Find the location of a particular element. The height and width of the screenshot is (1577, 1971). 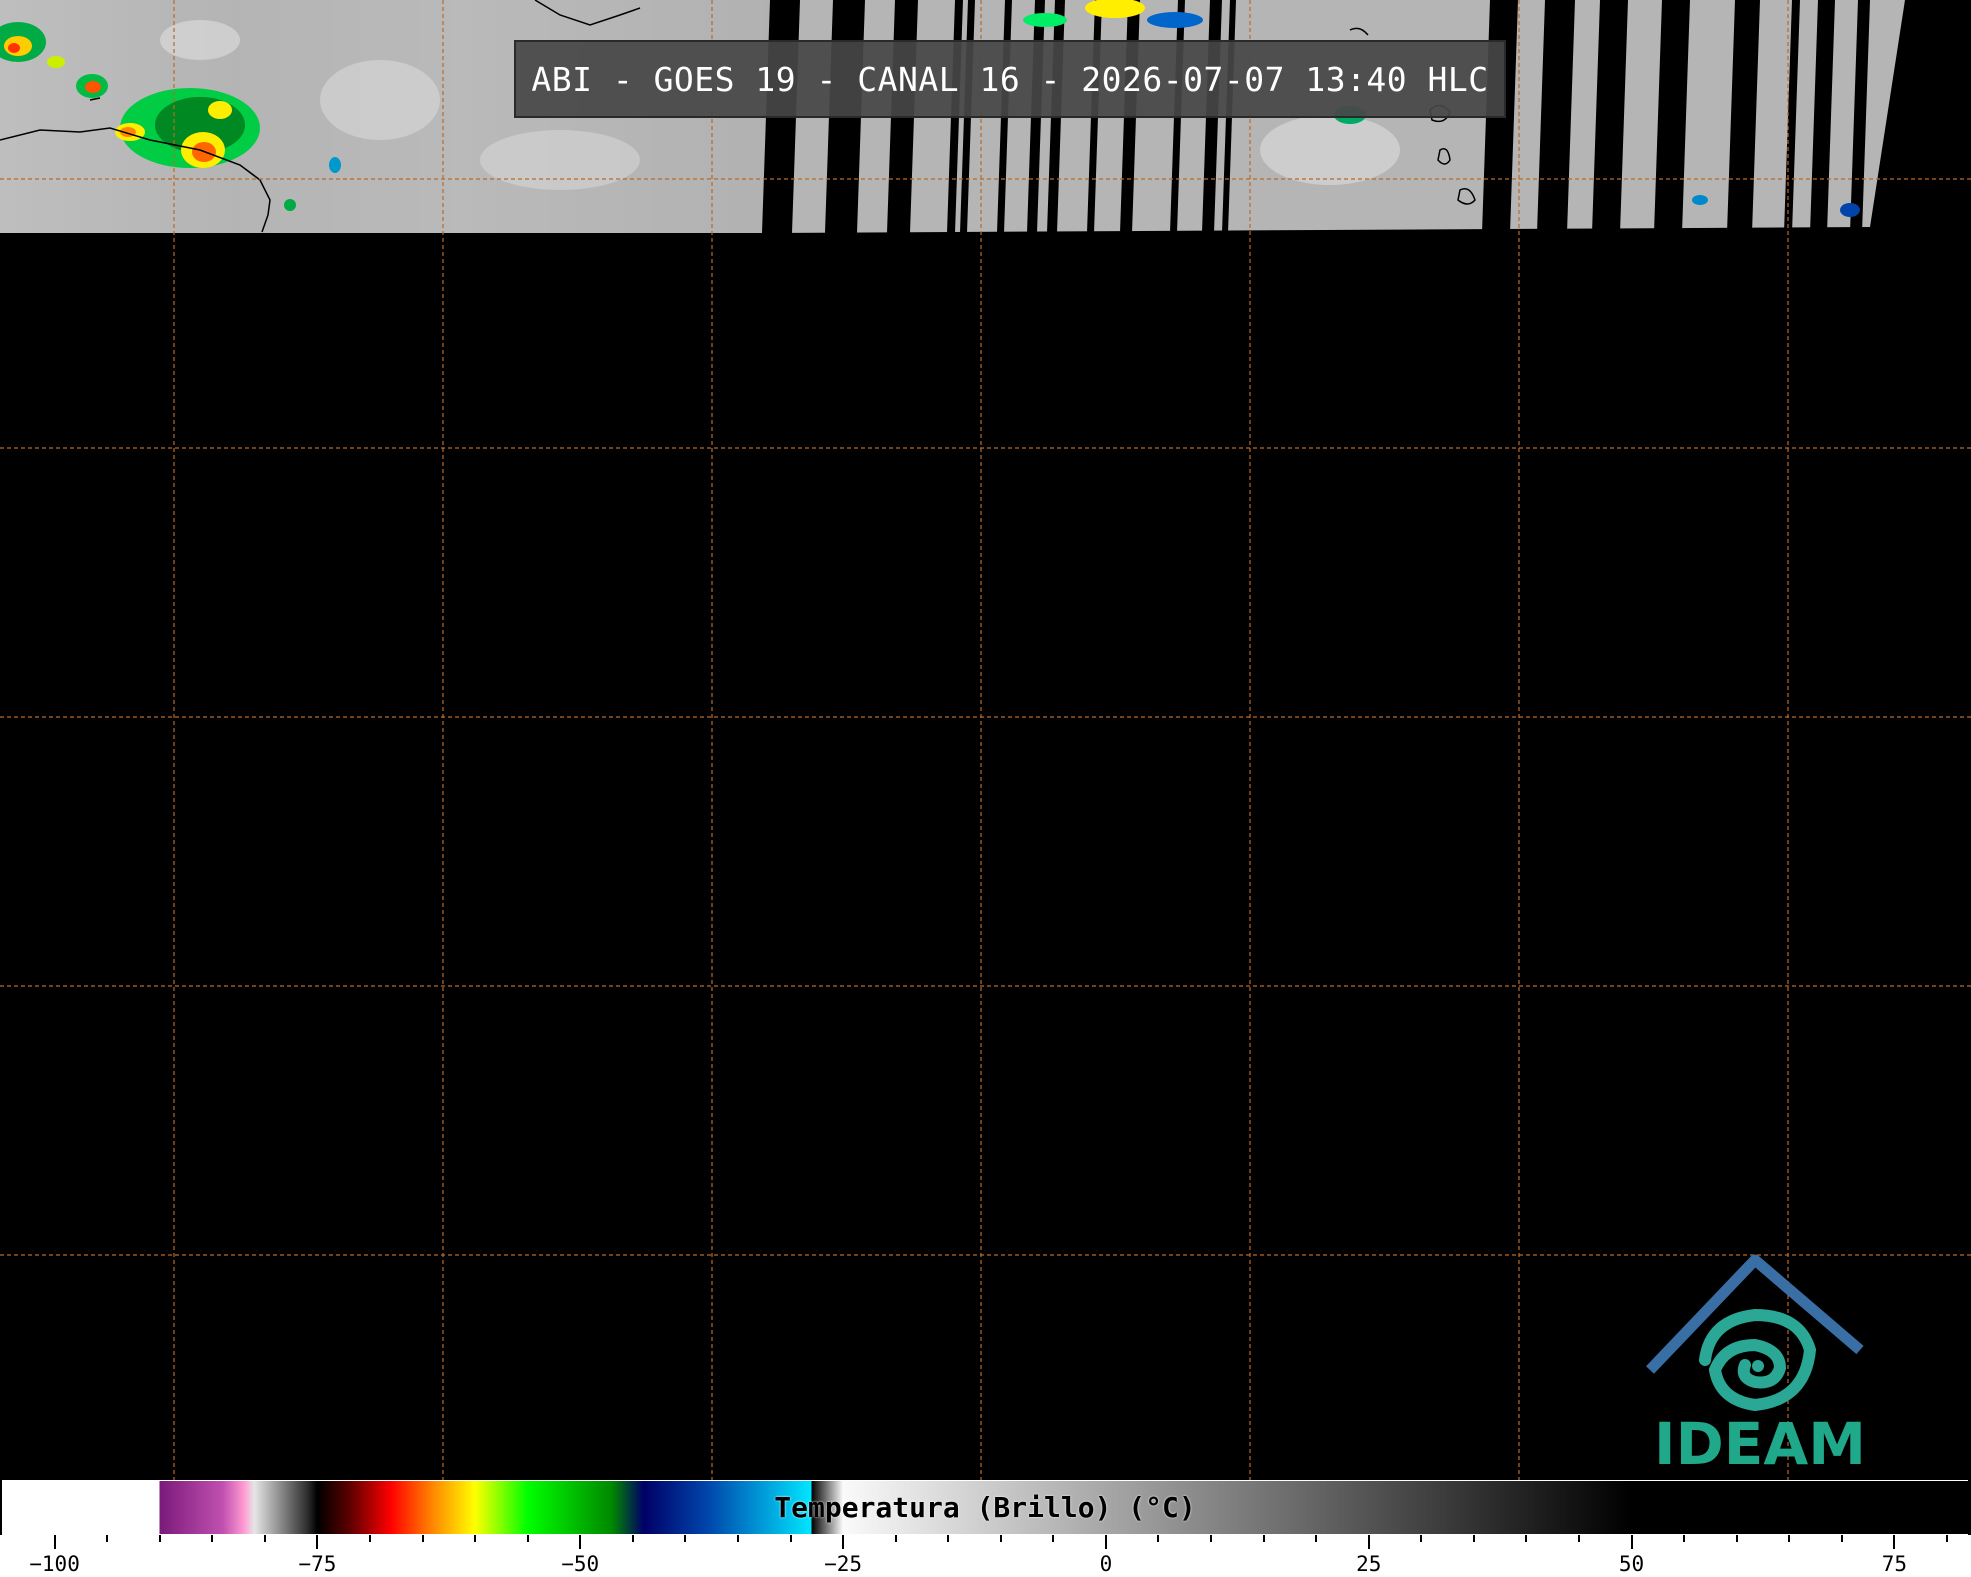

tick-label: 0 is located at coordinates (1106, 1564).